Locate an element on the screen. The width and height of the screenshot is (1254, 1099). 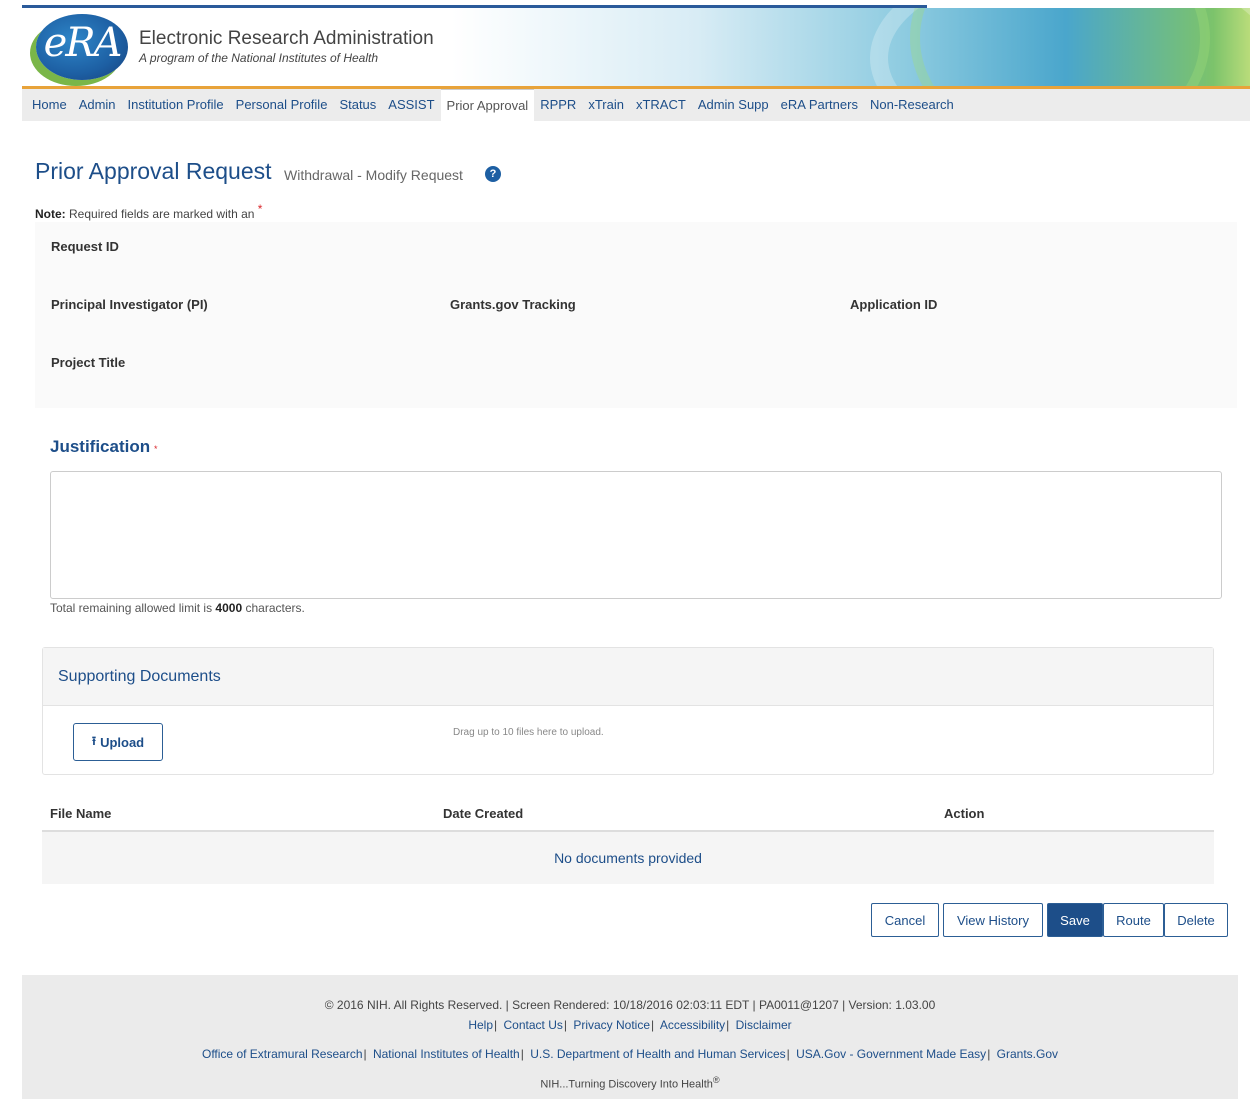
page-title: Prior Approval Request is located at coordinates (153, 171).